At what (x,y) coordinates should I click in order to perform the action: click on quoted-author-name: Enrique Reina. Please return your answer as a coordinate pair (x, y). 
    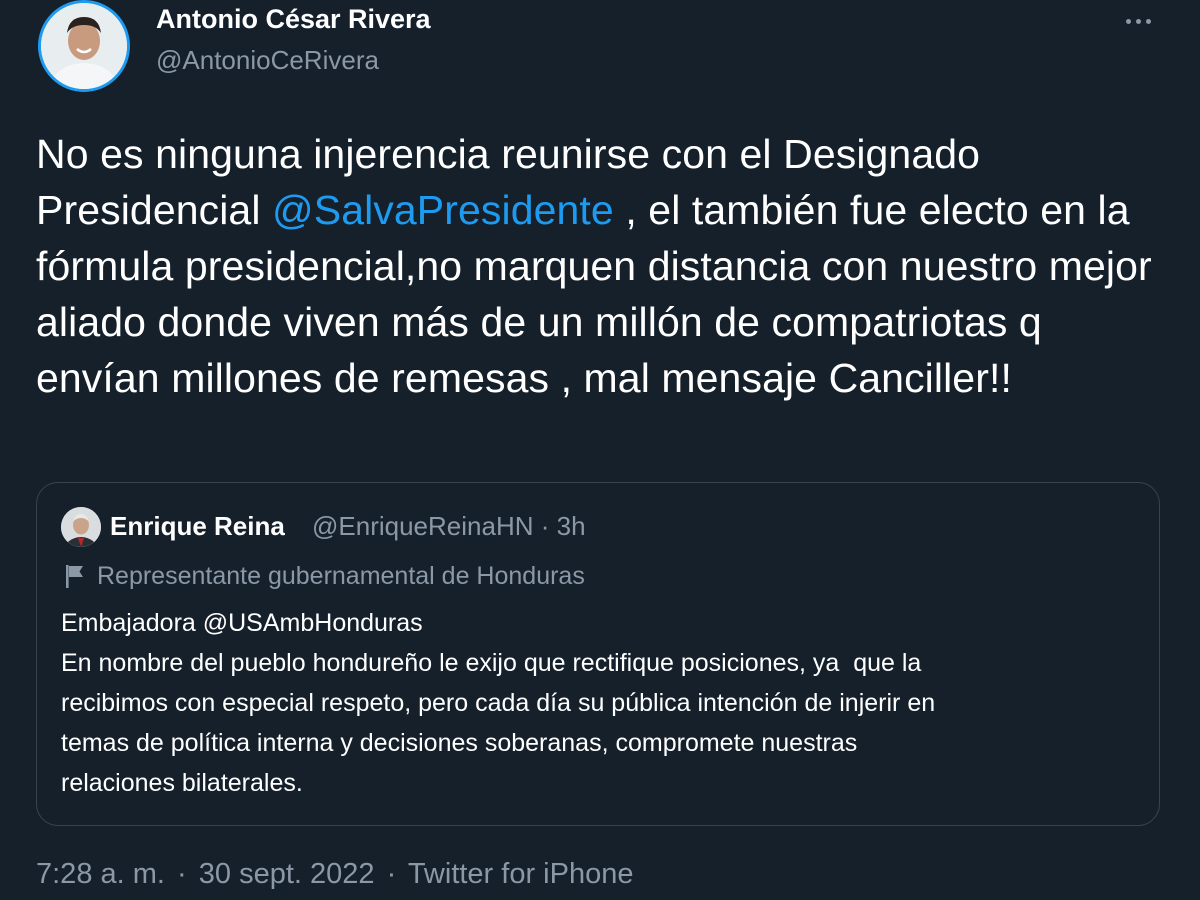
    Looking at the image, I should click on (197, 526).